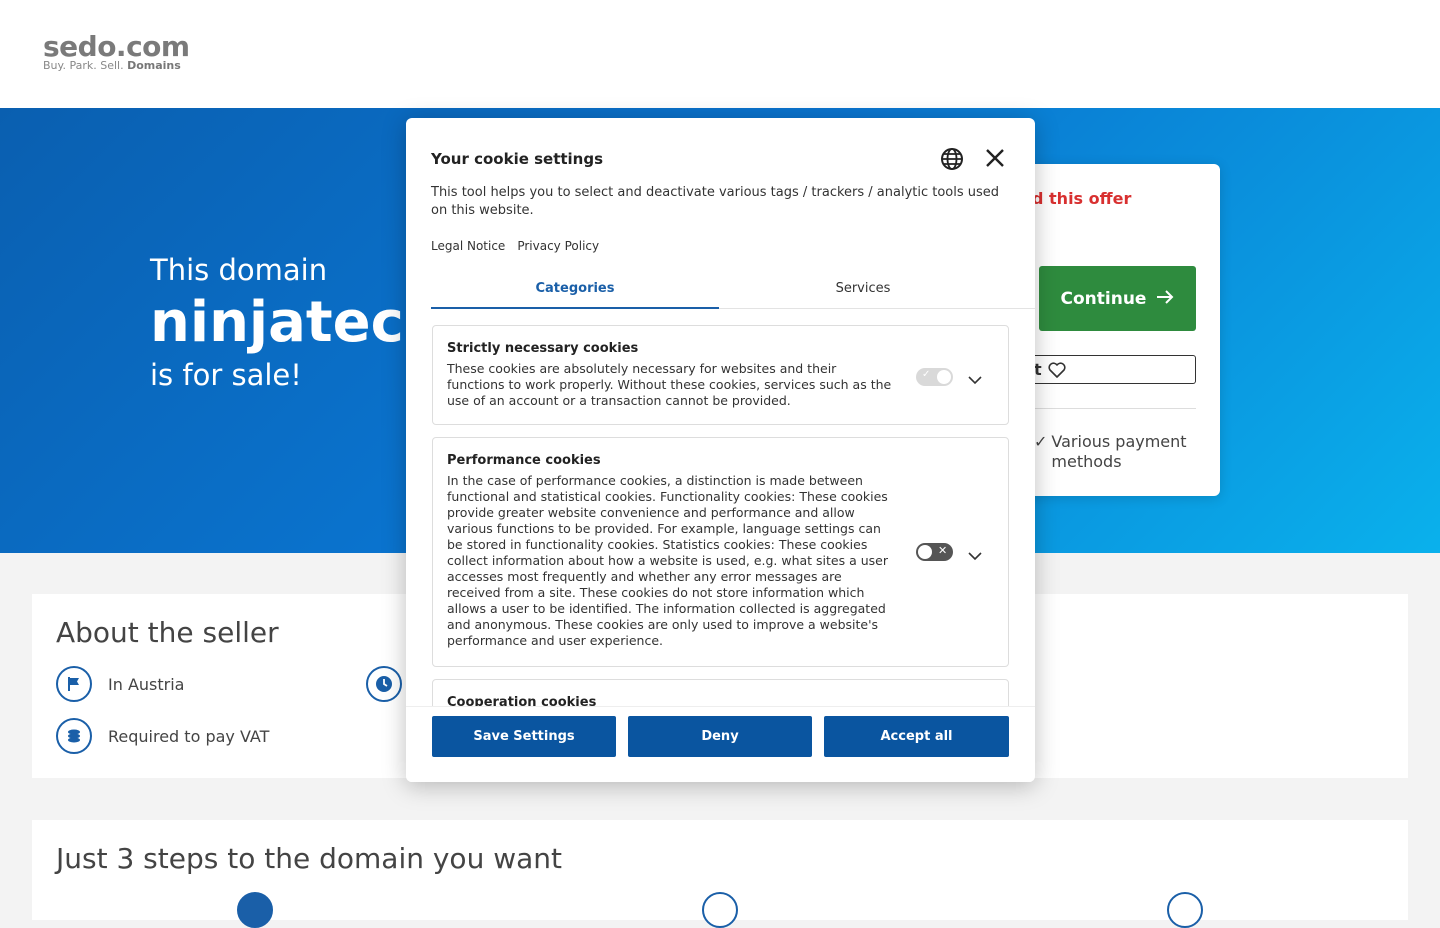 The image size is (1440, 928). Describe the element at coordinates (522, 700) in the screenshot. I see `category-title: Cooperation cookies` at that location.